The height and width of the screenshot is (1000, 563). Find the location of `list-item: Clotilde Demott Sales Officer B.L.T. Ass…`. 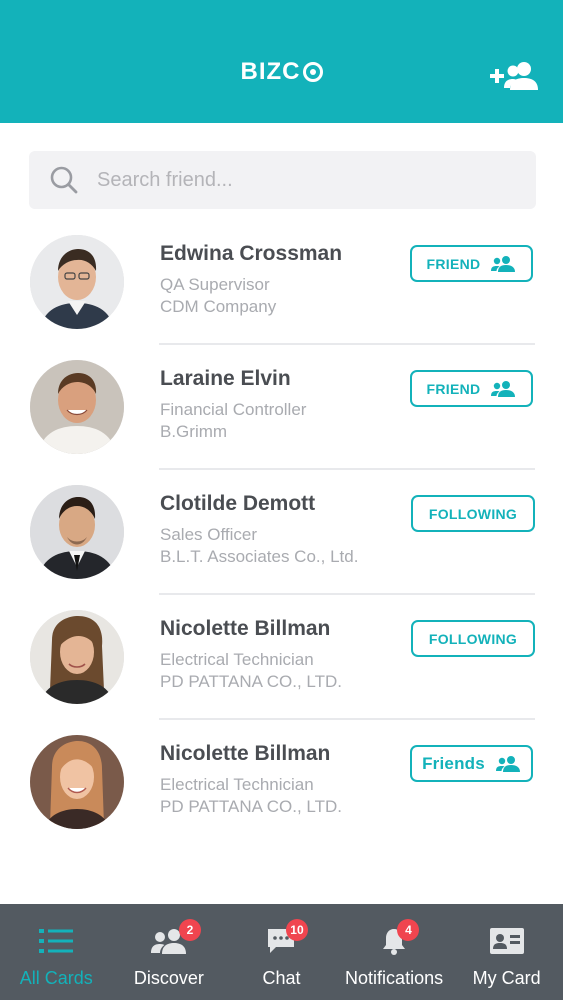

list-item: Clotilde Demott Sales Officer B.L.T. Ass… is located at coordinates (281, 532).